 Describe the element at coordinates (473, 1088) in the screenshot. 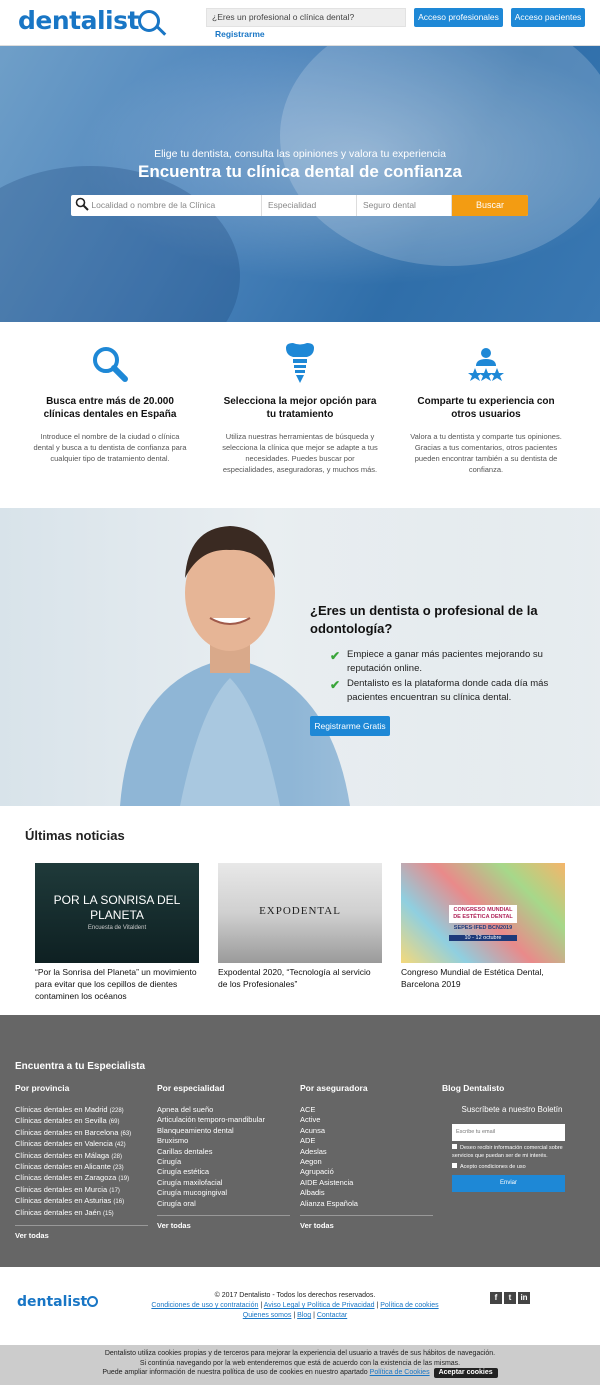

I see `column-heading: Blog Dentalisto` at that location.